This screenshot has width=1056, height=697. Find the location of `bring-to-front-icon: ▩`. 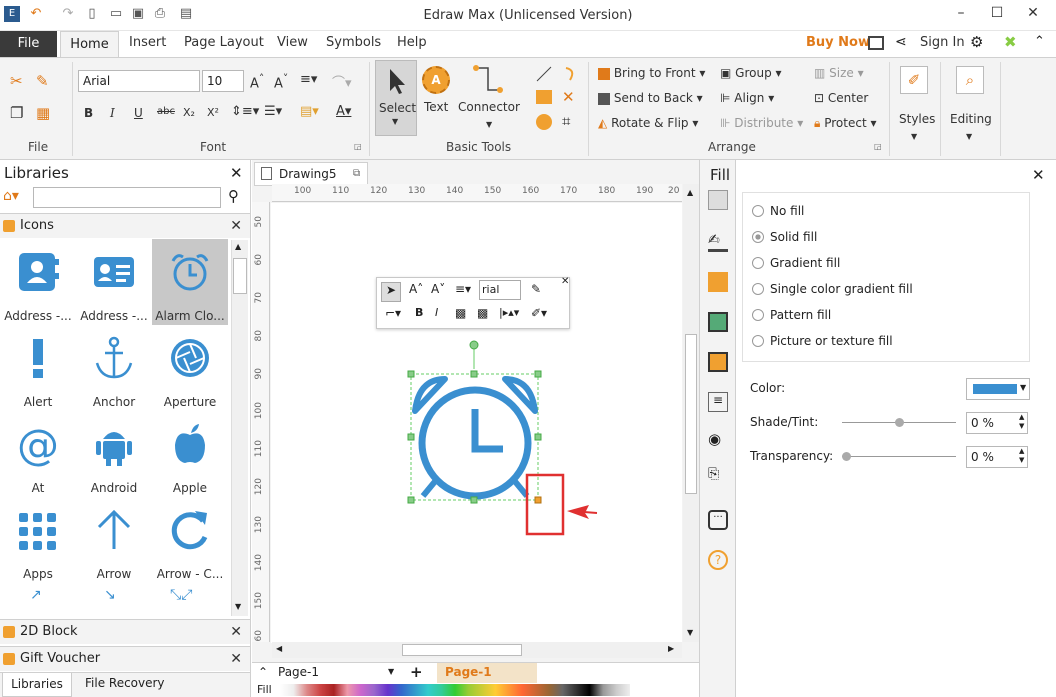

bring-to-front-icon: ▩ is located at coordinates (460, 313).